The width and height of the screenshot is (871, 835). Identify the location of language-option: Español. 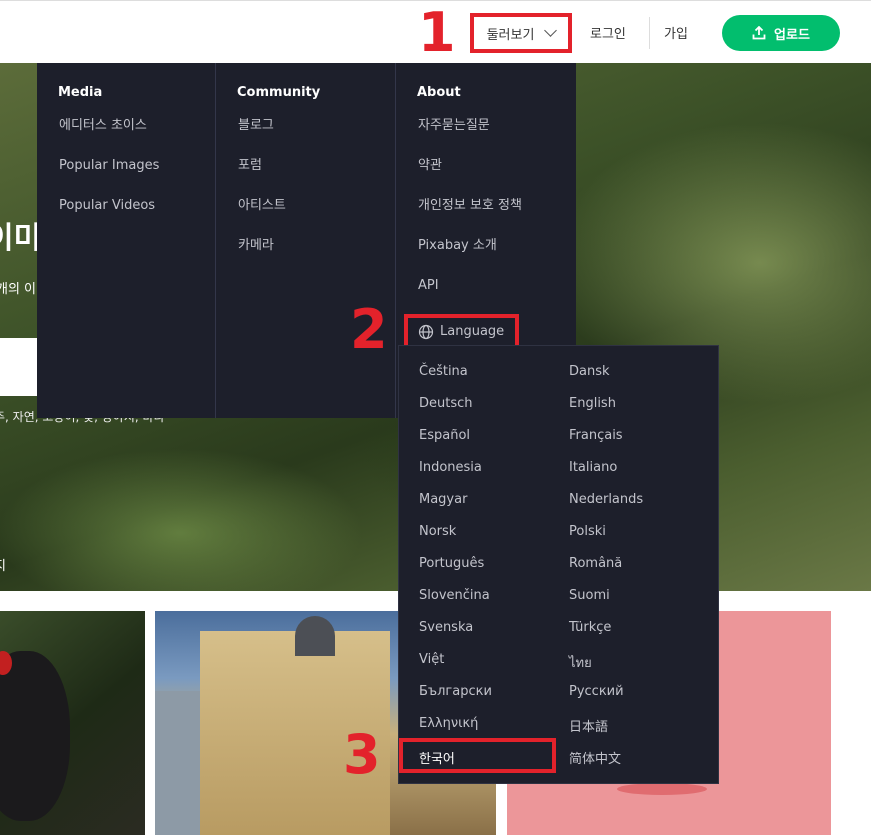
(444, 435).